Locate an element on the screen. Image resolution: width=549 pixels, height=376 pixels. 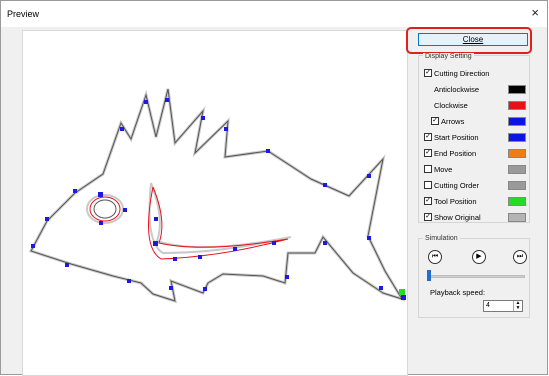
speed-spinner-icon: ▲ ▼ is located at coordinates (517, 306).